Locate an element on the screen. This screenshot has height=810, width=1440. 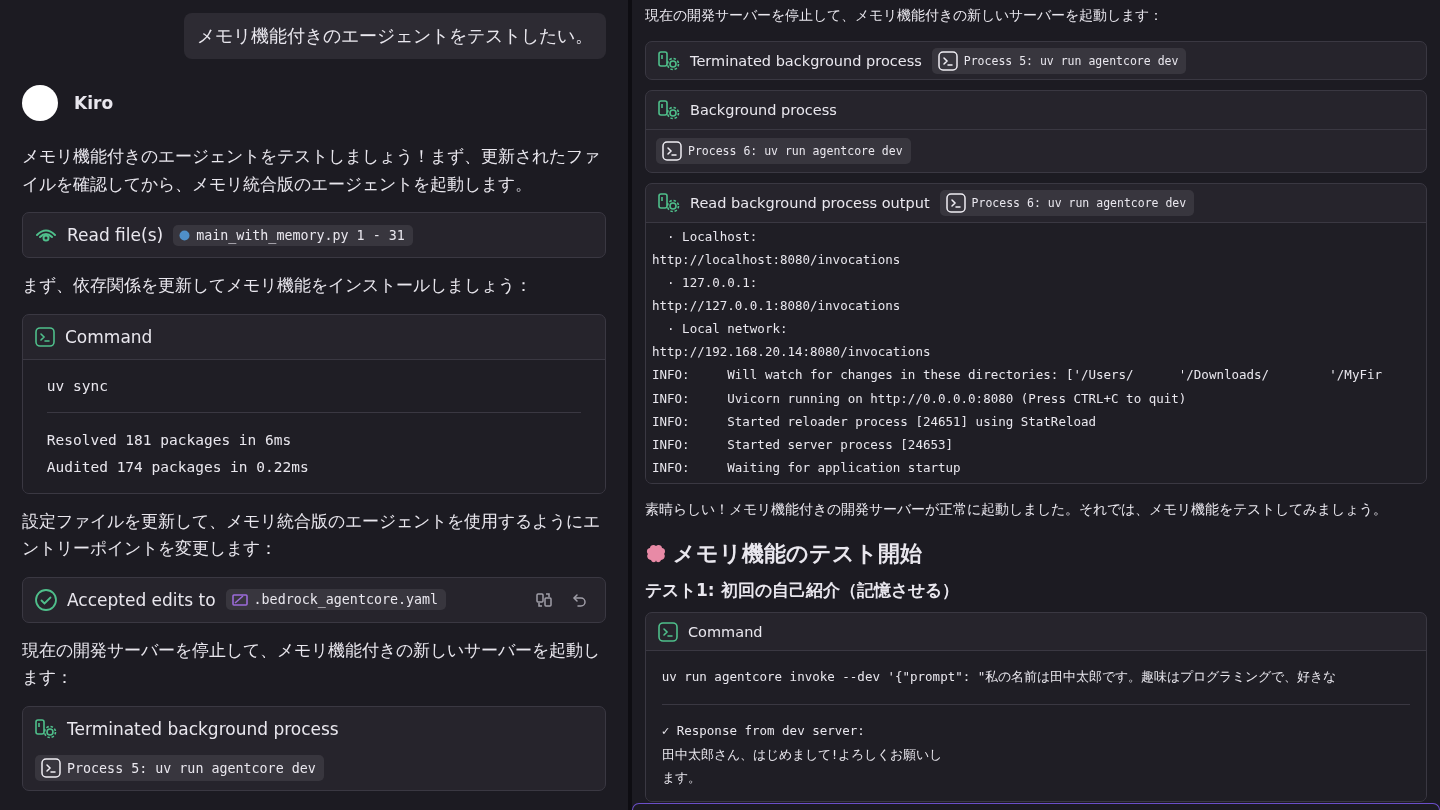
log-line: · Localhost: is located at coordinates (712, 236).